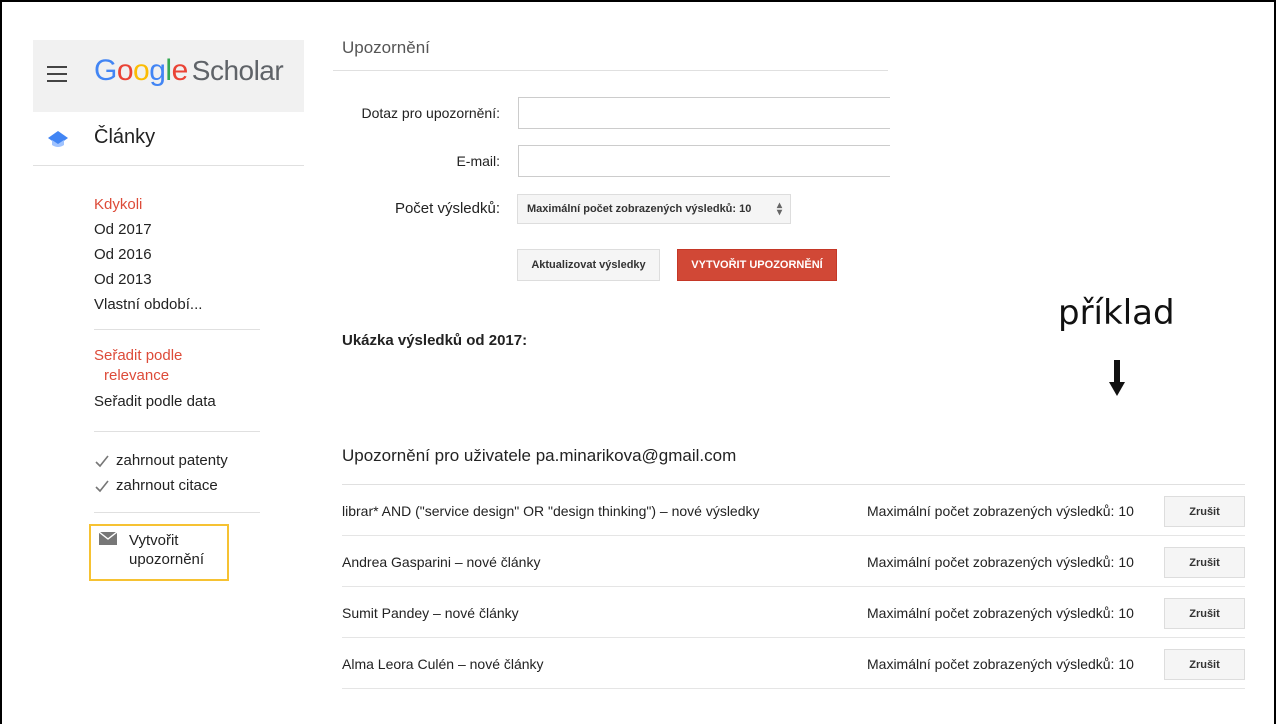 The width and height of the screenshot is (1276, 724). What do you see at coordinates (108, 538) in the screenshot?
I see `mail-icon` at bounding box center [108, 538].